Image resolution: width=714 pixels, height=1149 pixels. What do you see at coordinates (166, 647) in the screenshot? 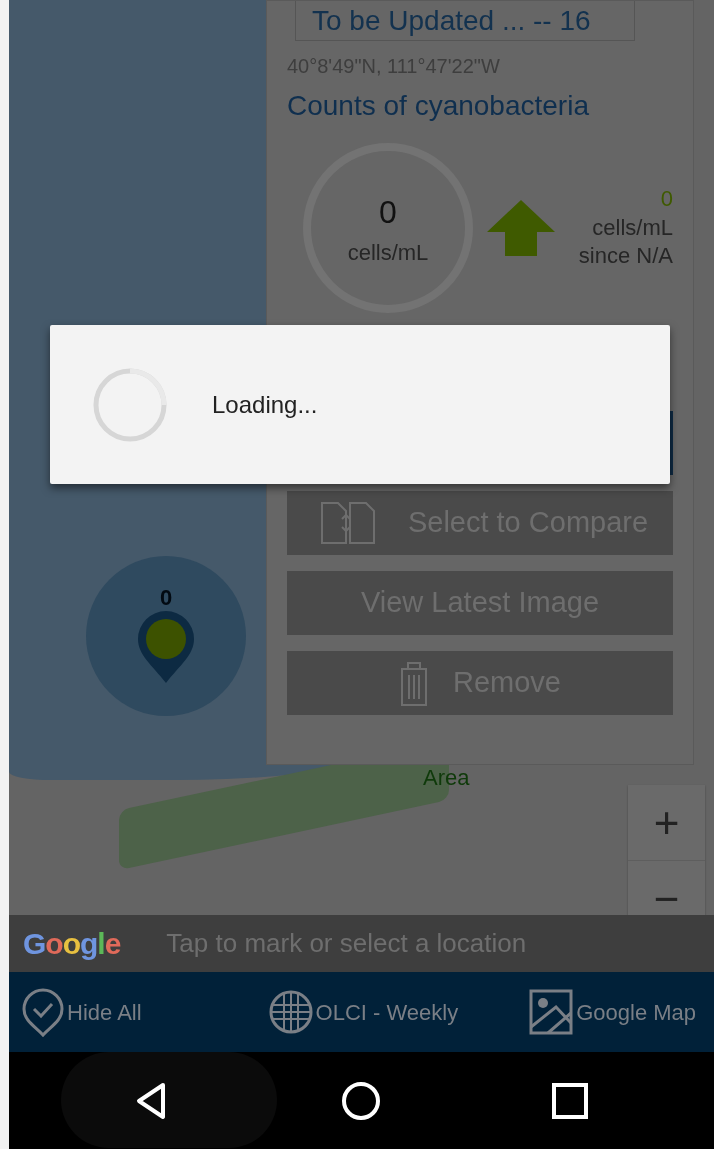
I see `map-pin-icon` at bounding box center [166, 647].